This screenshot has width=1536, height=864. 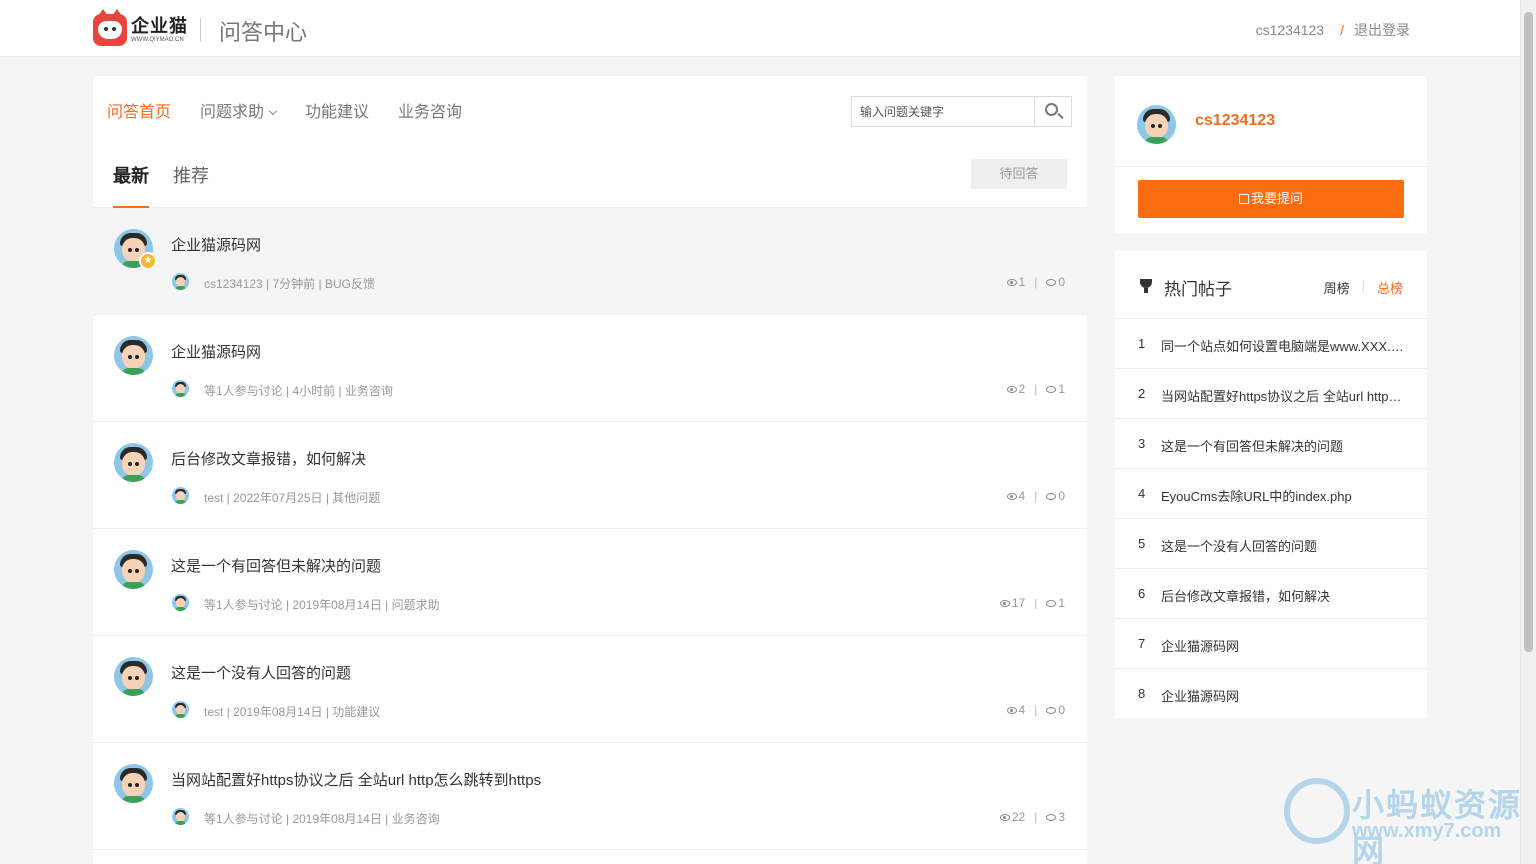 What do you see at coordinates (131, 175) in the screenshot?
I see `tab-latest: 最新` at bounding box center [131, 175].